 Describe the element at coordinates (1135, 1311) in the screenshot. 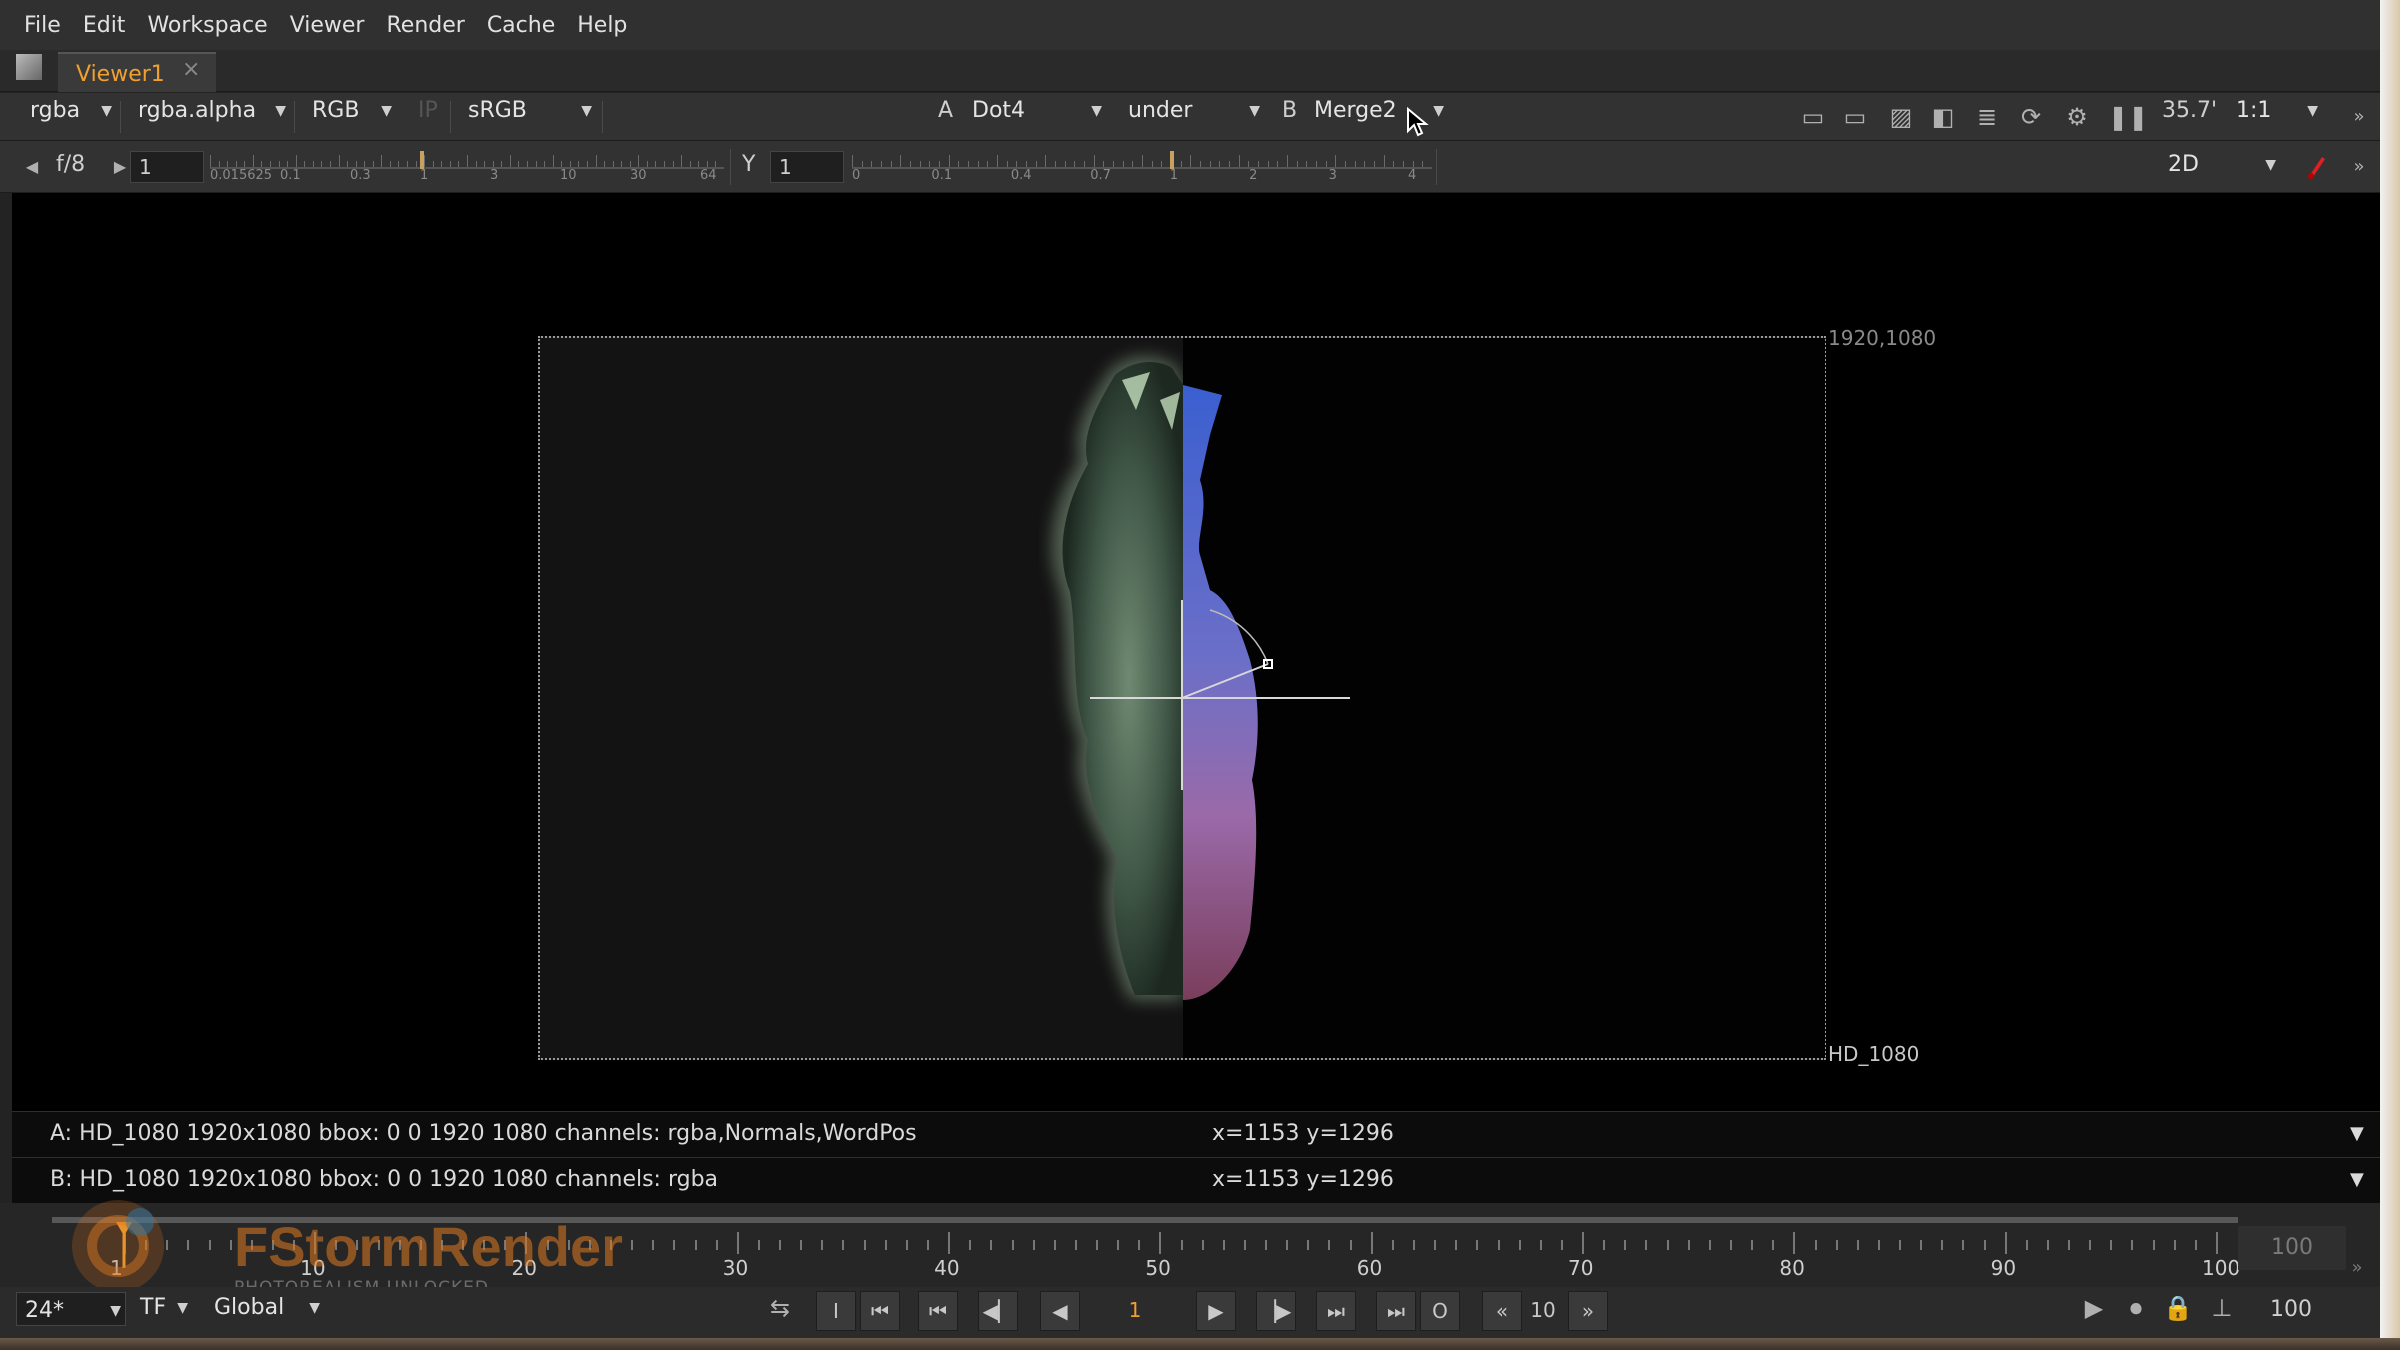

I see `current-frame-field: 1` at that location.